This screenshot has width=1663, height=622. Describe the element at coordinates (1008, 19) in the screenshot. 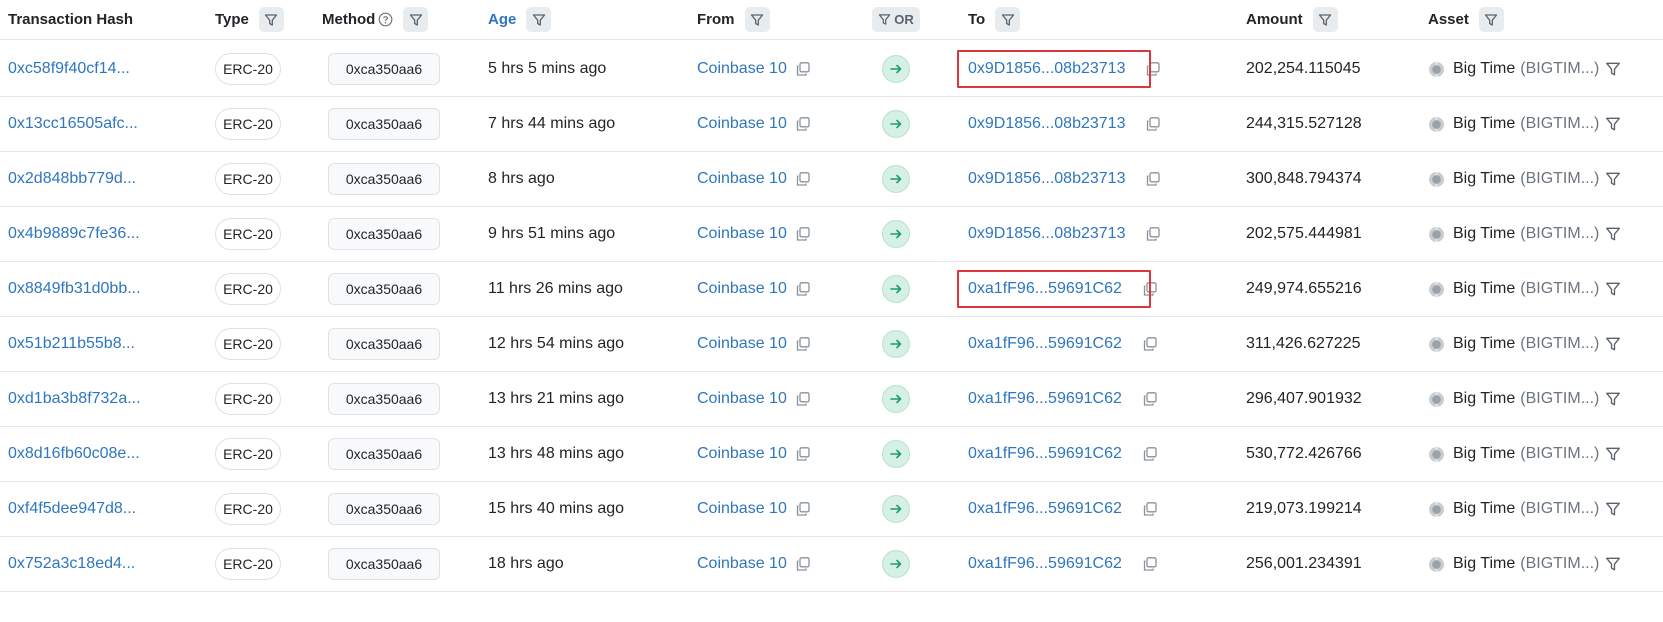

I see `to-filter-button` at that location.